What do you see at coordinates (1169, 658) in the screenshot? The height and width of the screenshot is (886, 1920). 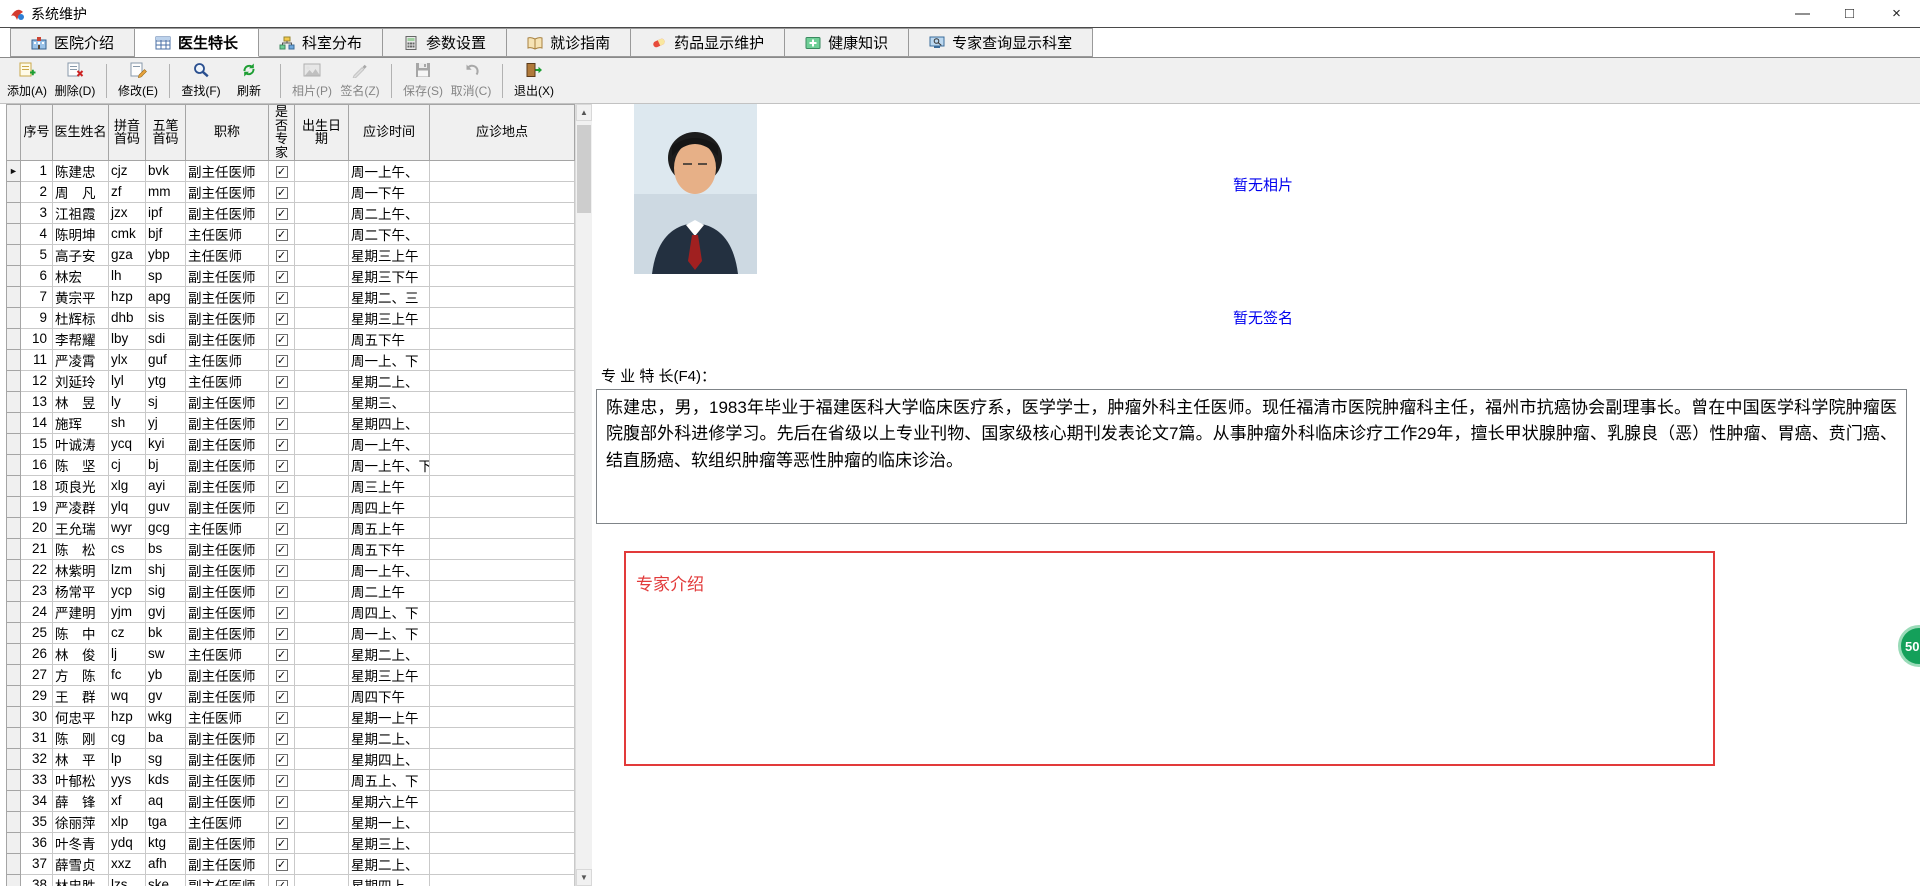 I see `expert-intro-box: 专家介绍` at bounding box center [1169, 658].